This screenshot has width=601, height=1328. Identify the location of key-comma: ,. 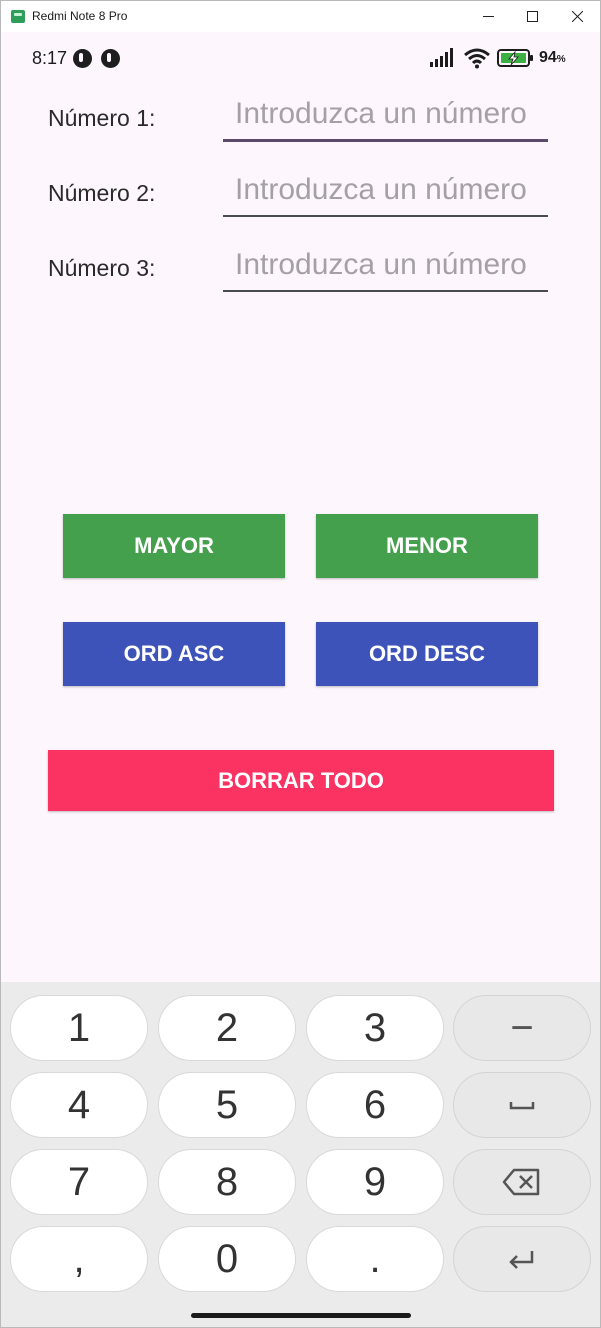
(79, 1259).